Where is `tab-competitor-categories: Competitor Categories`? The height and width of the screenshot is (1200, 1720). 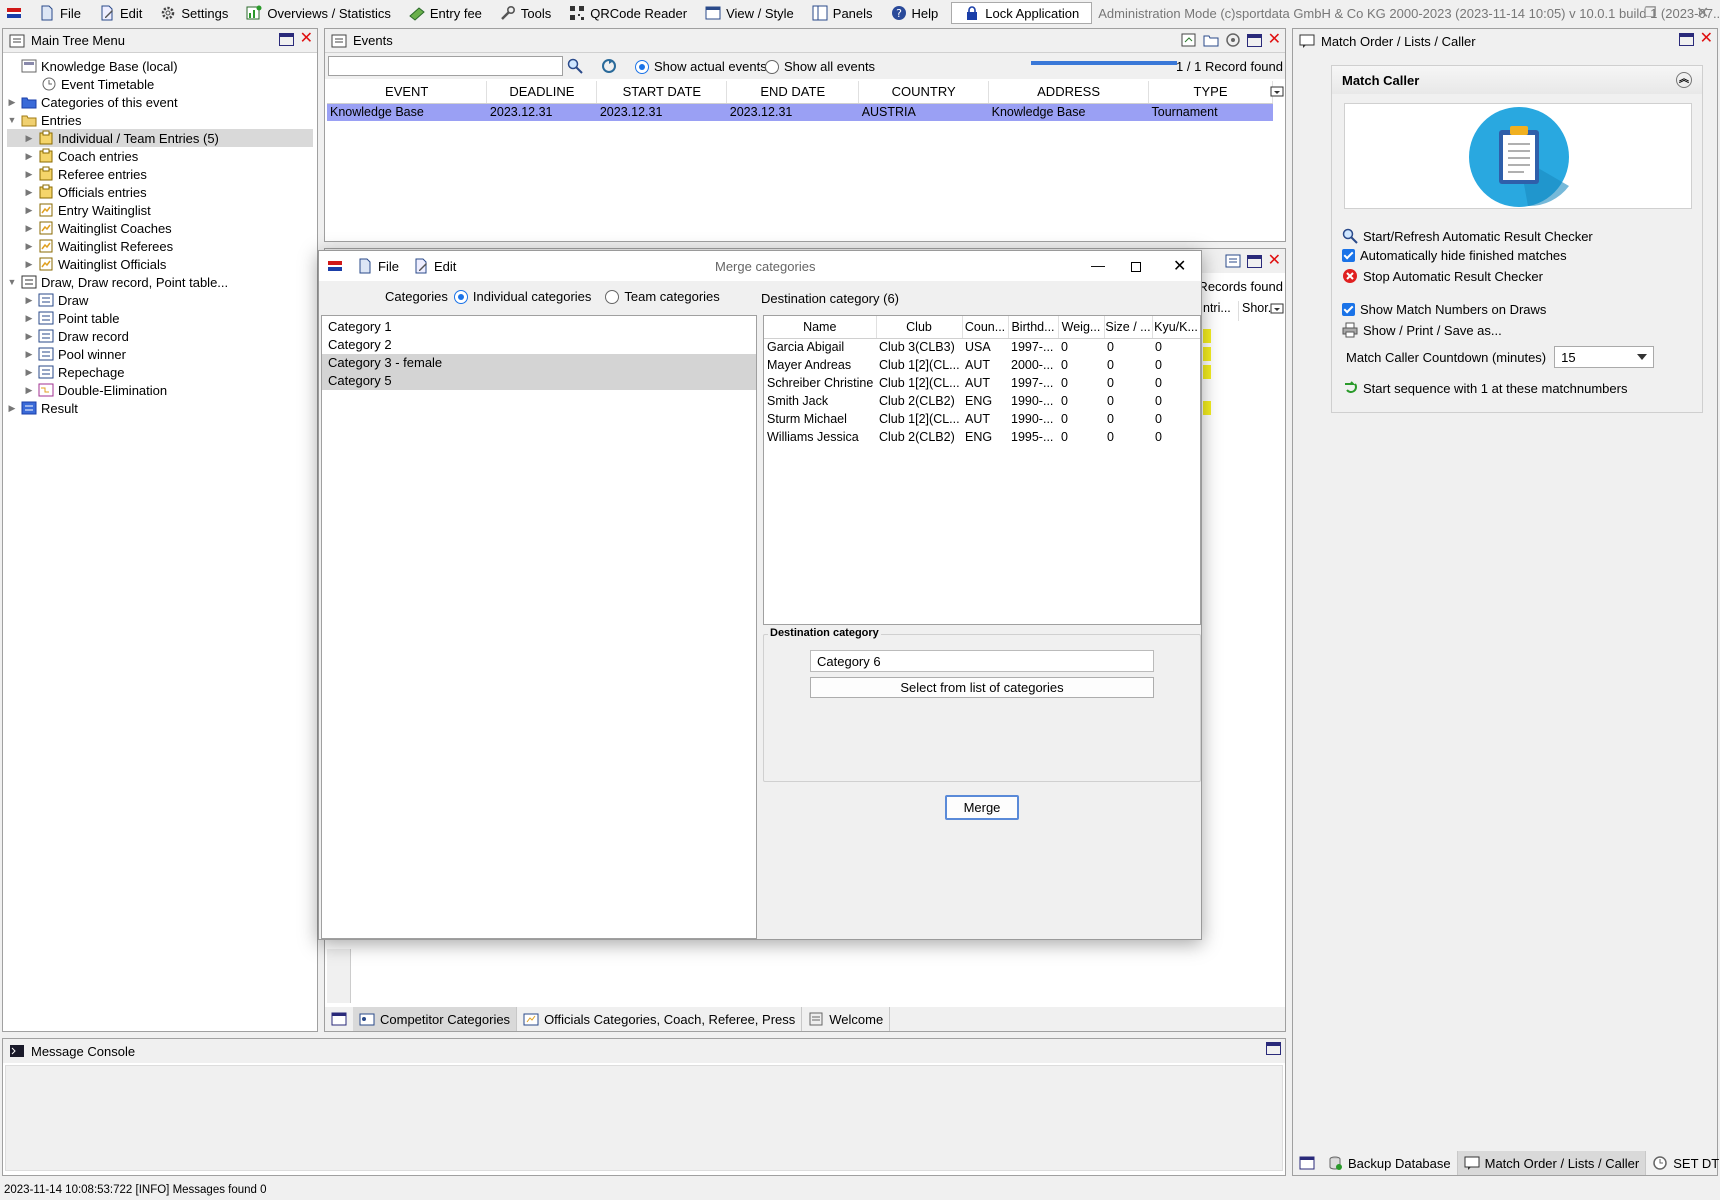
tab-competitor-categories: Competitor Categories is located at coordinates (435, 1019).